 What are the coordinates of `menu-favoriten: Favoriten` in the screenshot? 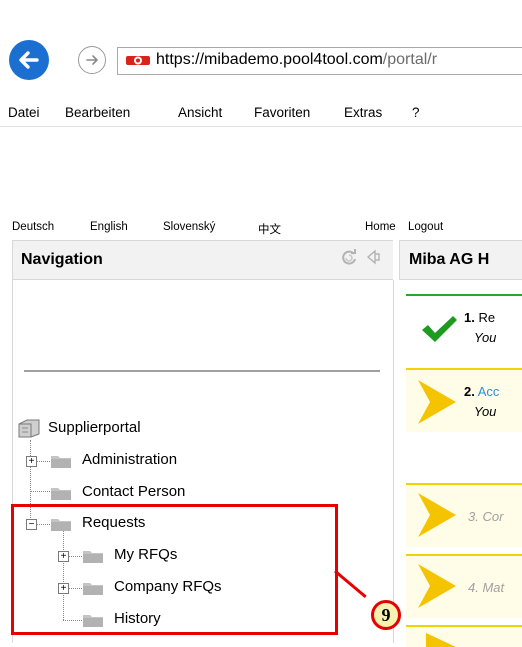 It's located at (282, 112).